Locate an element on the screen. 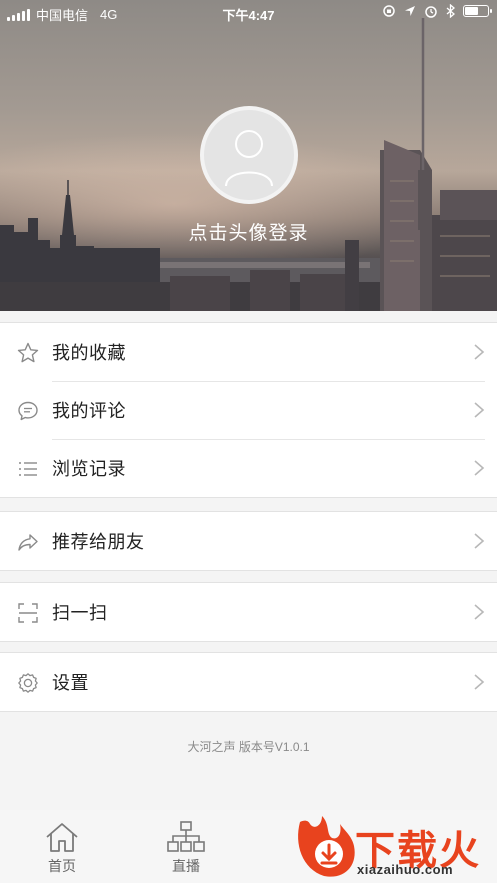 The height and width of the screenshot is (883, 497). star-icon is located at coordinates (28, 352).